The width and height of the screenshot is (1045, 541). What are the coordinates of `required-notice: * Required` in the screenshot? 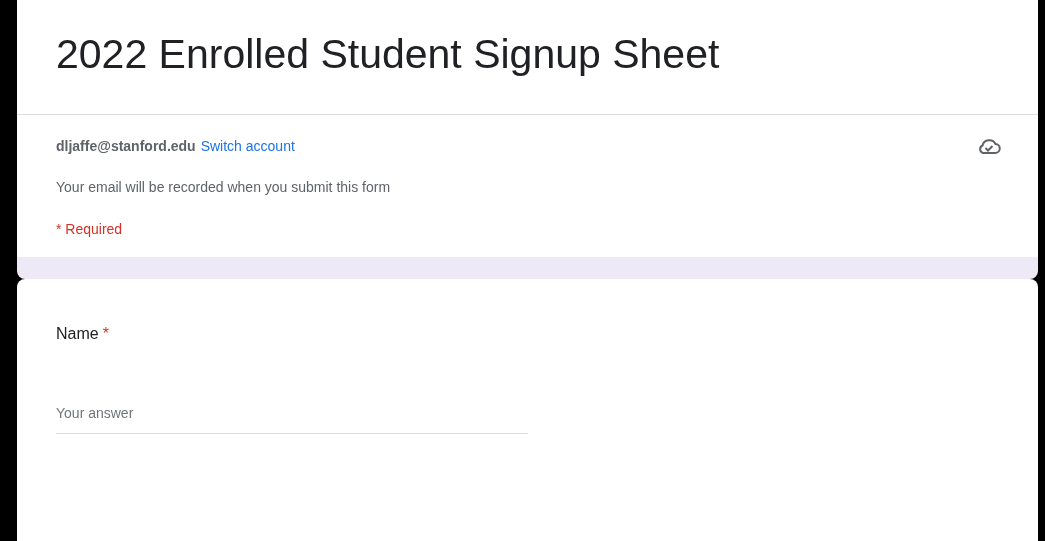 It's located at (90, 229).